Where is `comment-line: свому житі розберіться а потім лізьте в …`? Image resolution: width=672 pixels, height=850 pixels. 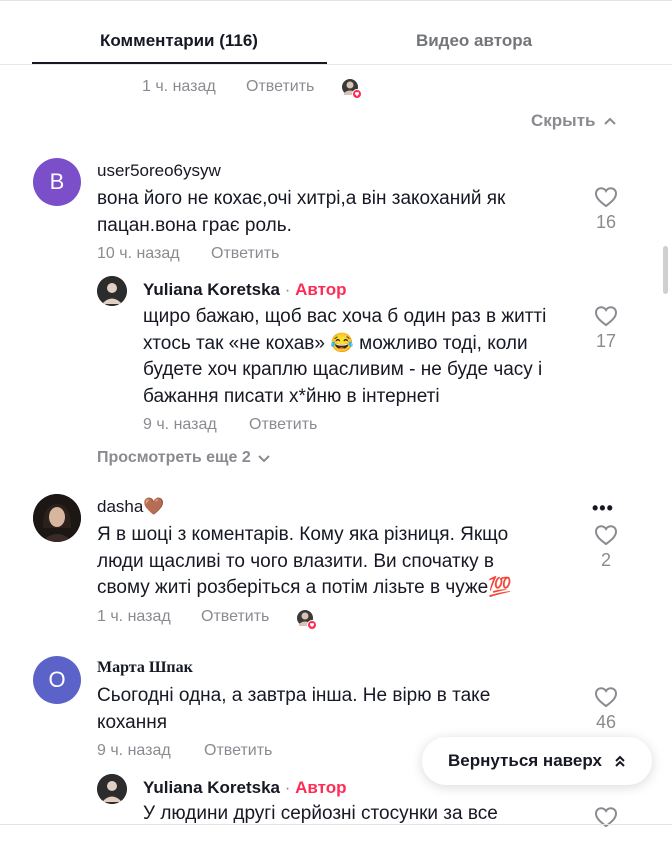
comment-line: свому житі розберіться а потім лізьте в … is located at coordinates (304, 587).